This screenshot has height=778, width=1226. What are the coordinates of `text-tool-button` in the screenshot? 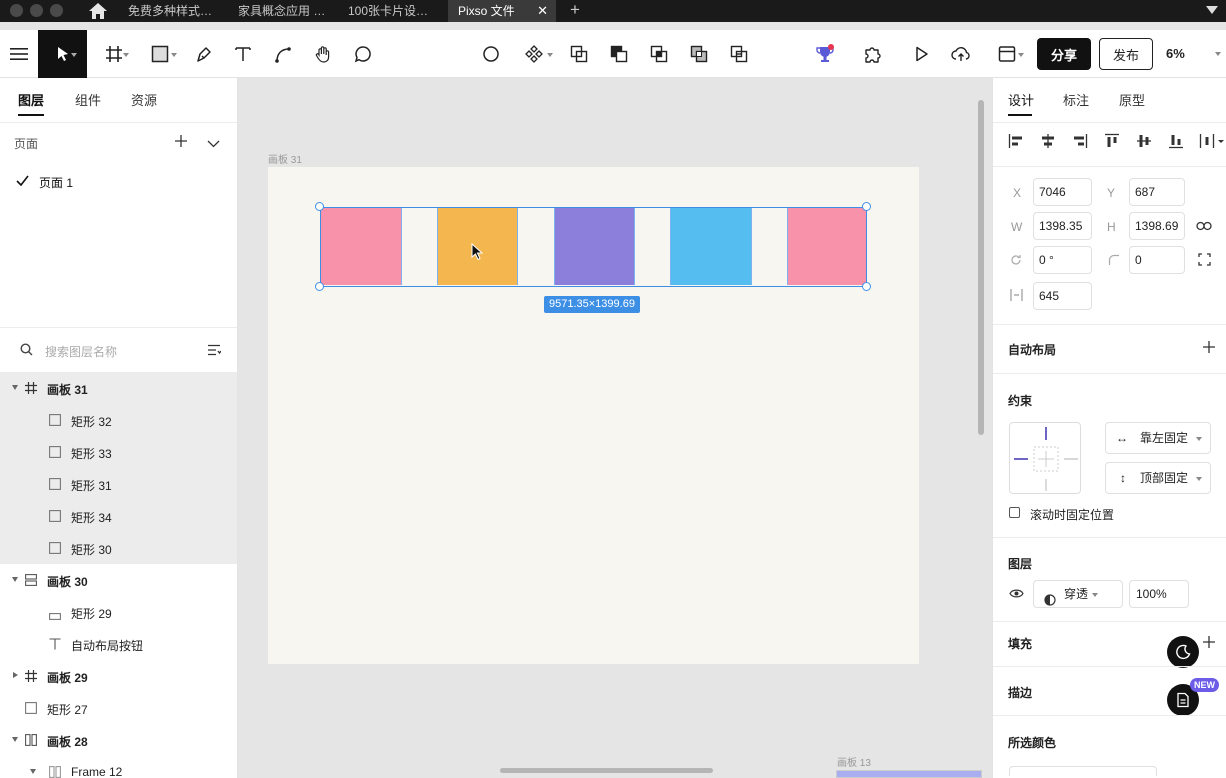 It's located at (243, 54).